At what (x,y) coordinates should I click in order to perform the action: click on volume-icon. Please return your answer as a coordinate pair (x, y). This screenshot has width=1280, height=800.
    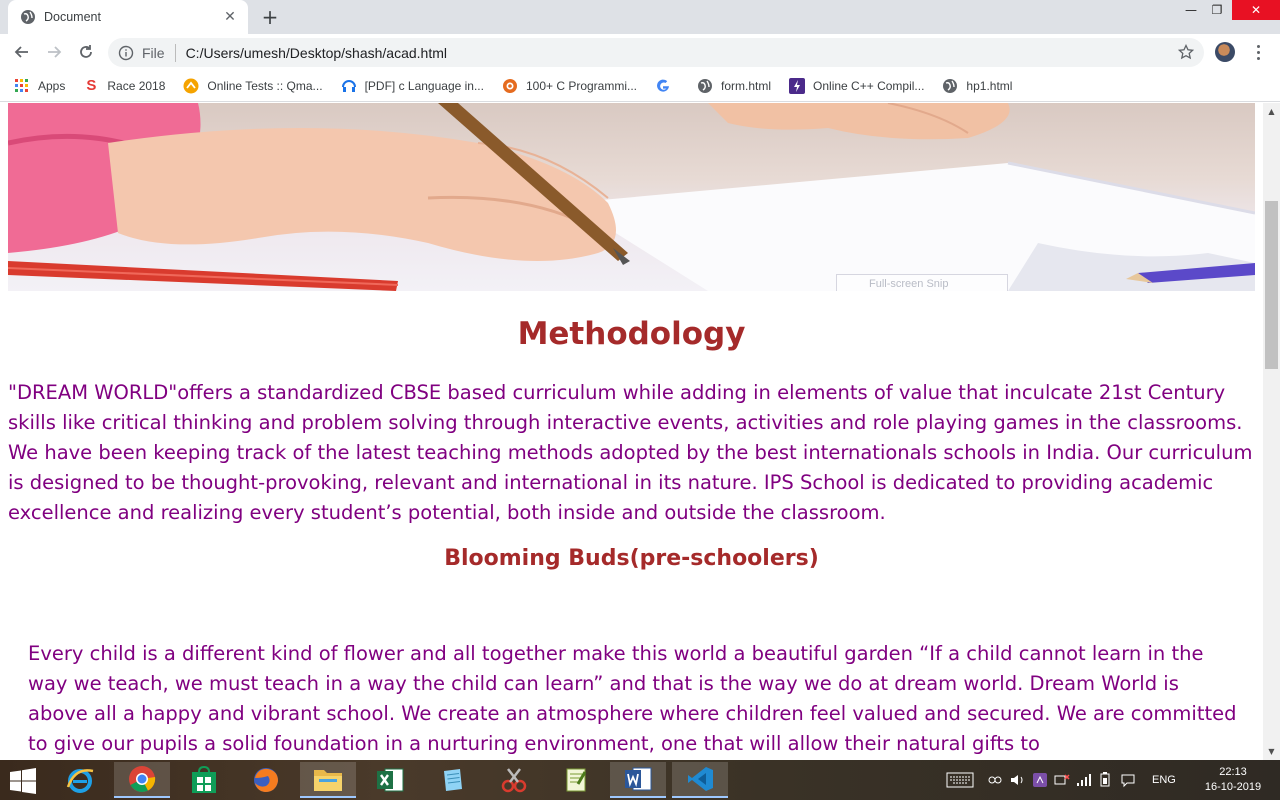
    Looking at the image, I should click on (1018, 780).